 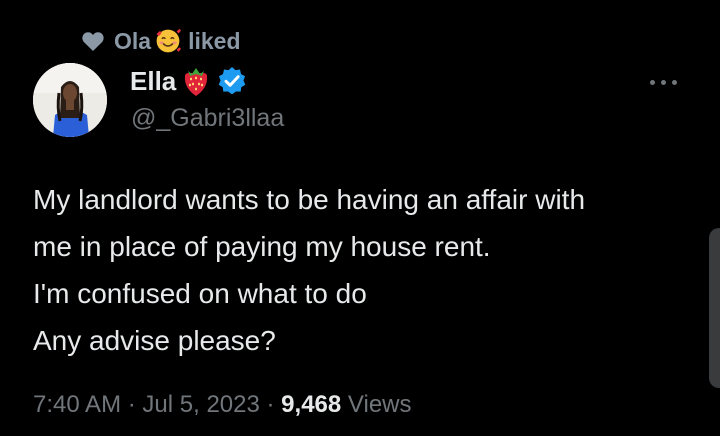 I want to click on social-context-name: Ola, so click(x=132, y=41).